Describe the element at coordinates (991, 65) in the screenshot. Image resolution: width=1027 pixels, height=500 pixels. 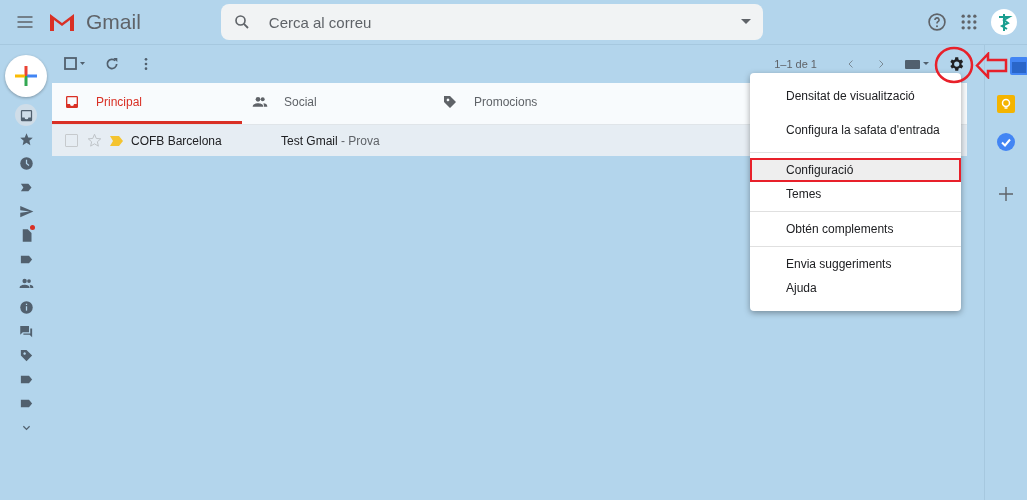
I see `annotation-arrow` at that location.